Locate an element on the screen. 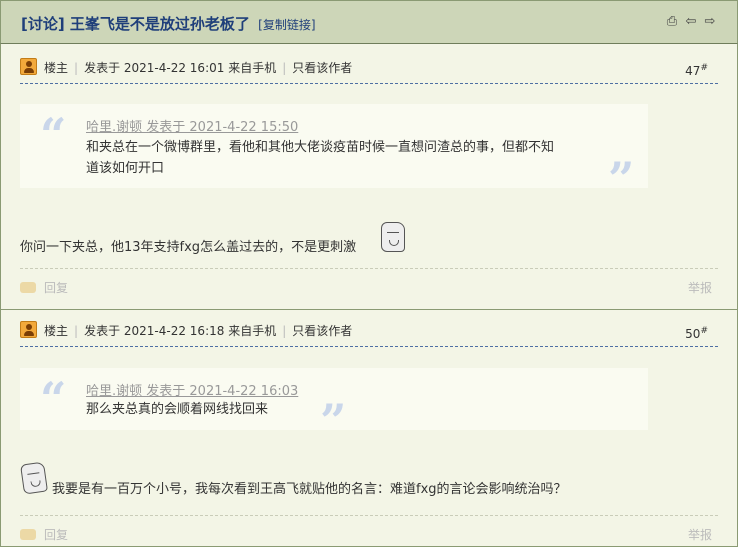 The height and width of the screenshot is (547, 738). floor-number: 47# is located at coordinates (696, 70).